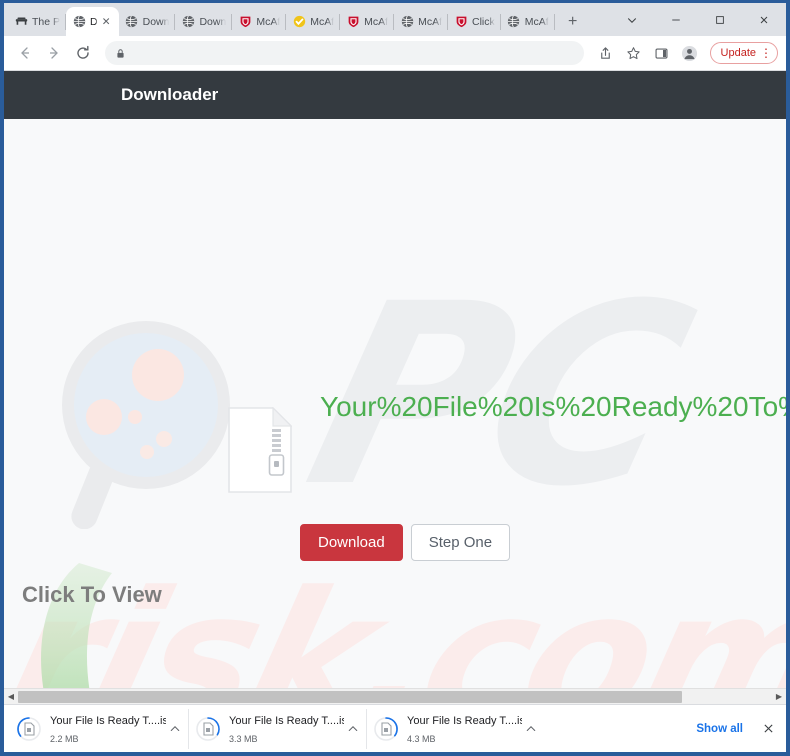 The width and height of the screenshot is (790, 756). Describe the element at coordinates (157, 426) in the screenshot. I see `magnifier-illustration` at that location.